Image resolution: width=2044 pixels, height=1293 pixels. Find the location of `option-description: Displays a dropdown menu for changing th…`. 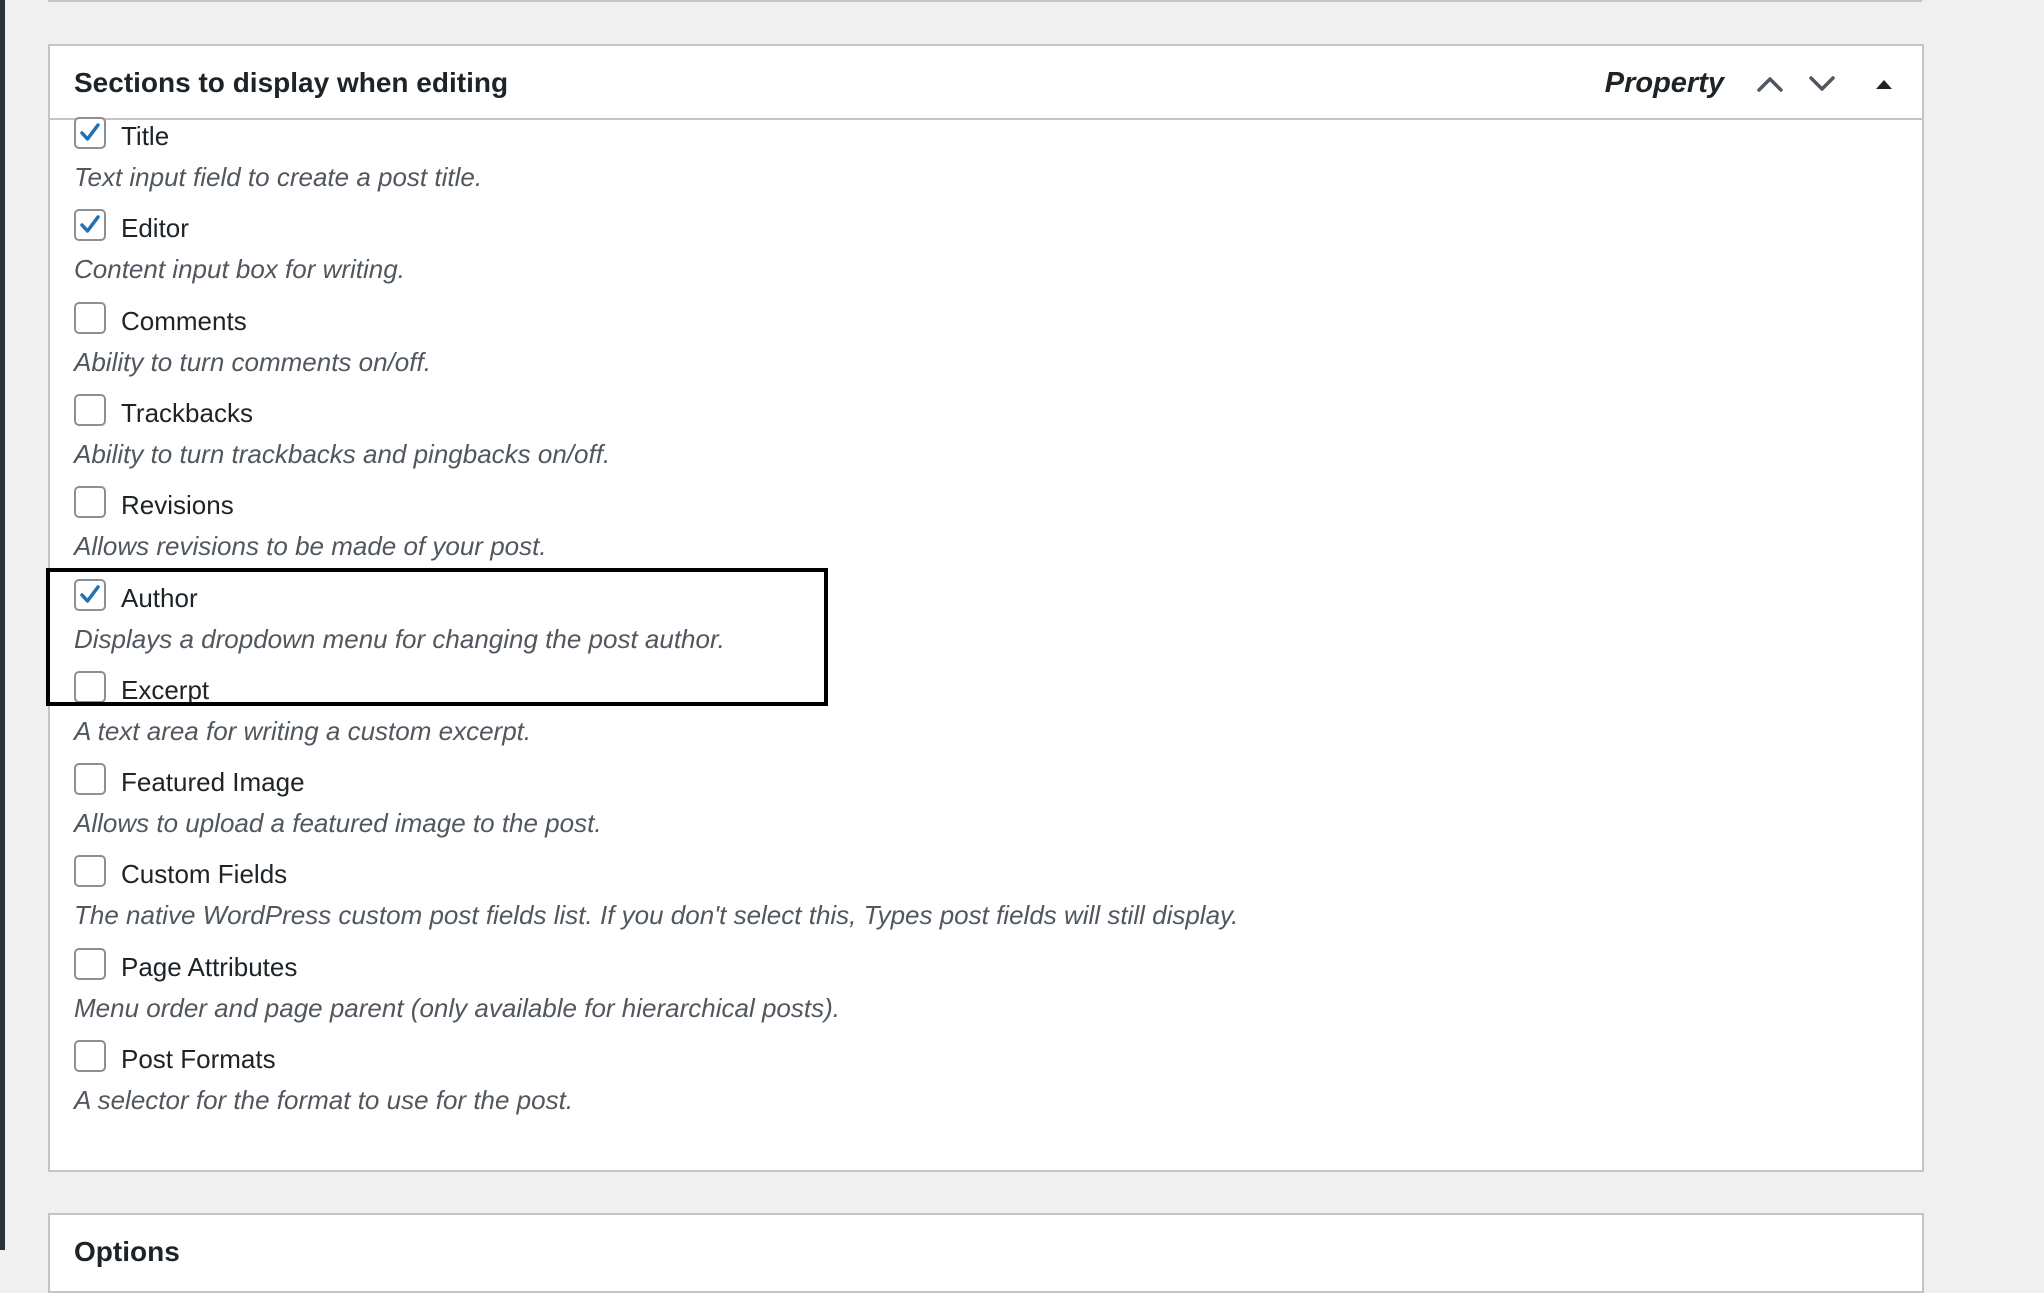

option-description: Displays a dropdown menu for changing th… is located at coordinates (399, 638).